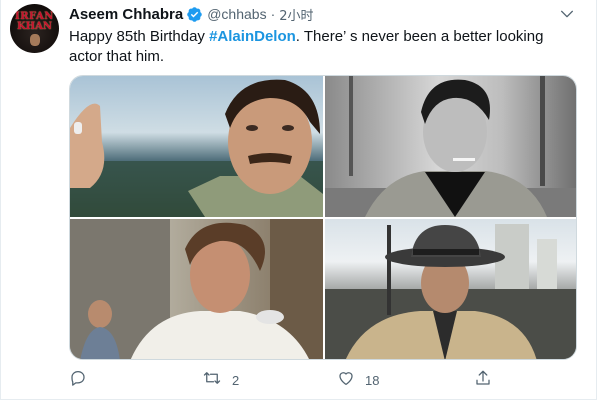  Describe the element at coordinates (567, 14) in the screenshot. I see `more-options-chevron-down-icon` at that location.